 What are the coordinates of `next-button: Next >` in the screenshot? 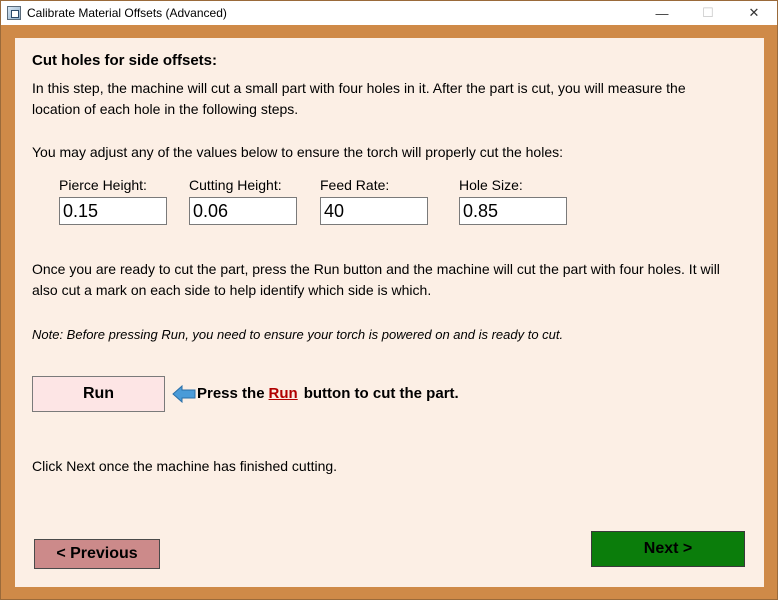 It's located at (668, 549).